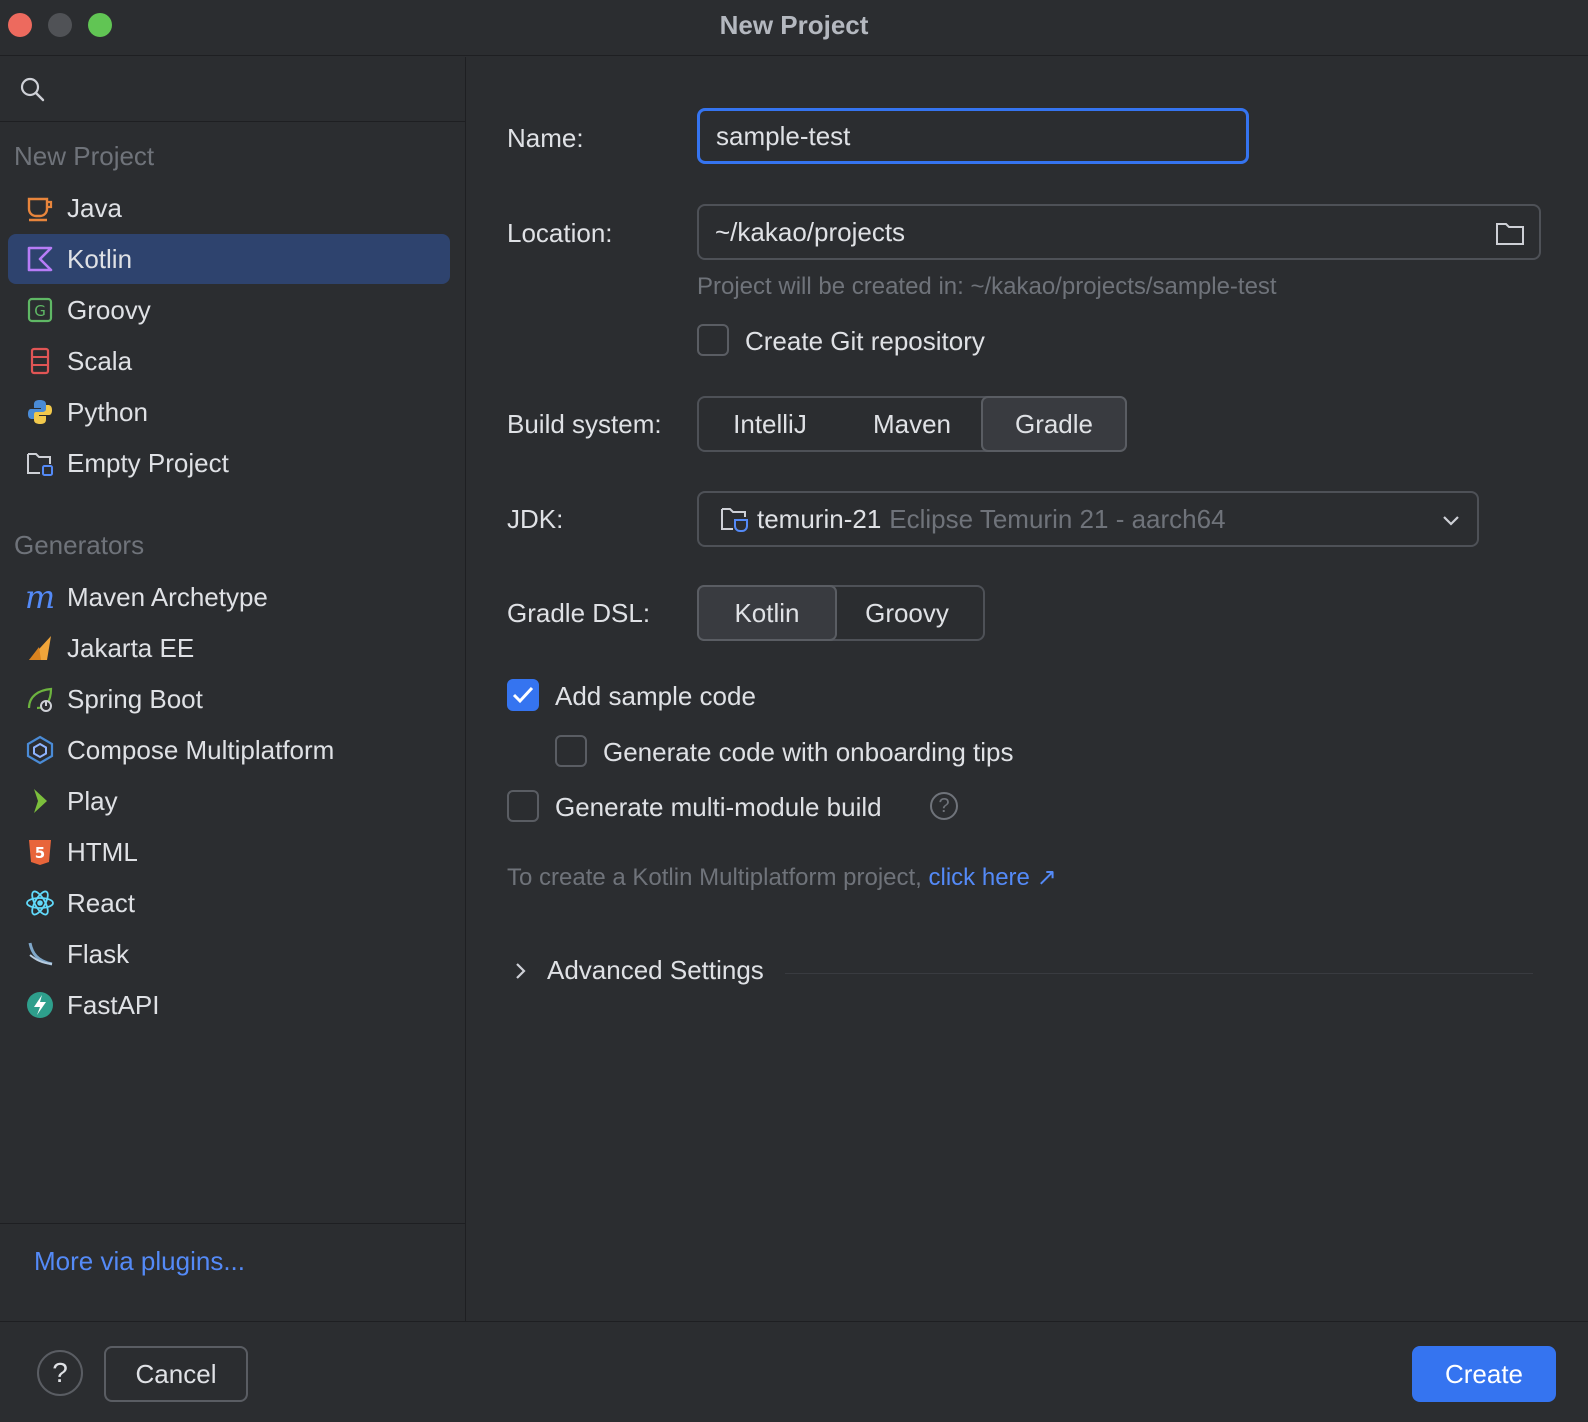 This screenshot has width=1588, height=1422. What do you see at coordinates (79, 545) in the screenshot?
I see `generators-section-title: Generators` at bounding box center [79, 545].